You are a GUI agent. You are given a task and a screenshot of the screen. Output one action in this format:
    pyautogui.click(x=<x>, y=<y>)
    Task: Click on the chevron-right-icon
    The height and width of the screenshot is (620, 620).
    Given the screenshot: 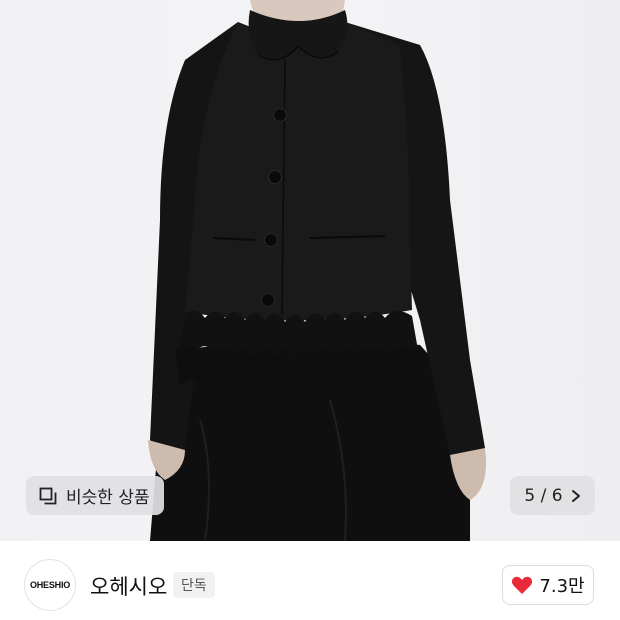 What is the action you would take?
    pyautogui.click(x=575, y=495)
    